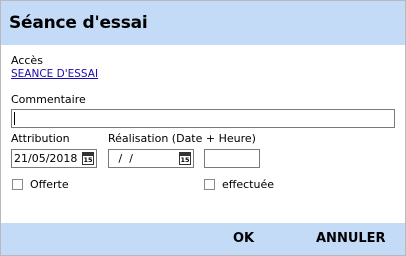 Image resolution: width=406 pixels, height=256 pixels. What do you see at coordinates (48, 99) in the screenshot?
I see `commentaire-label: Commentaire` at bounding box center [48, 99].